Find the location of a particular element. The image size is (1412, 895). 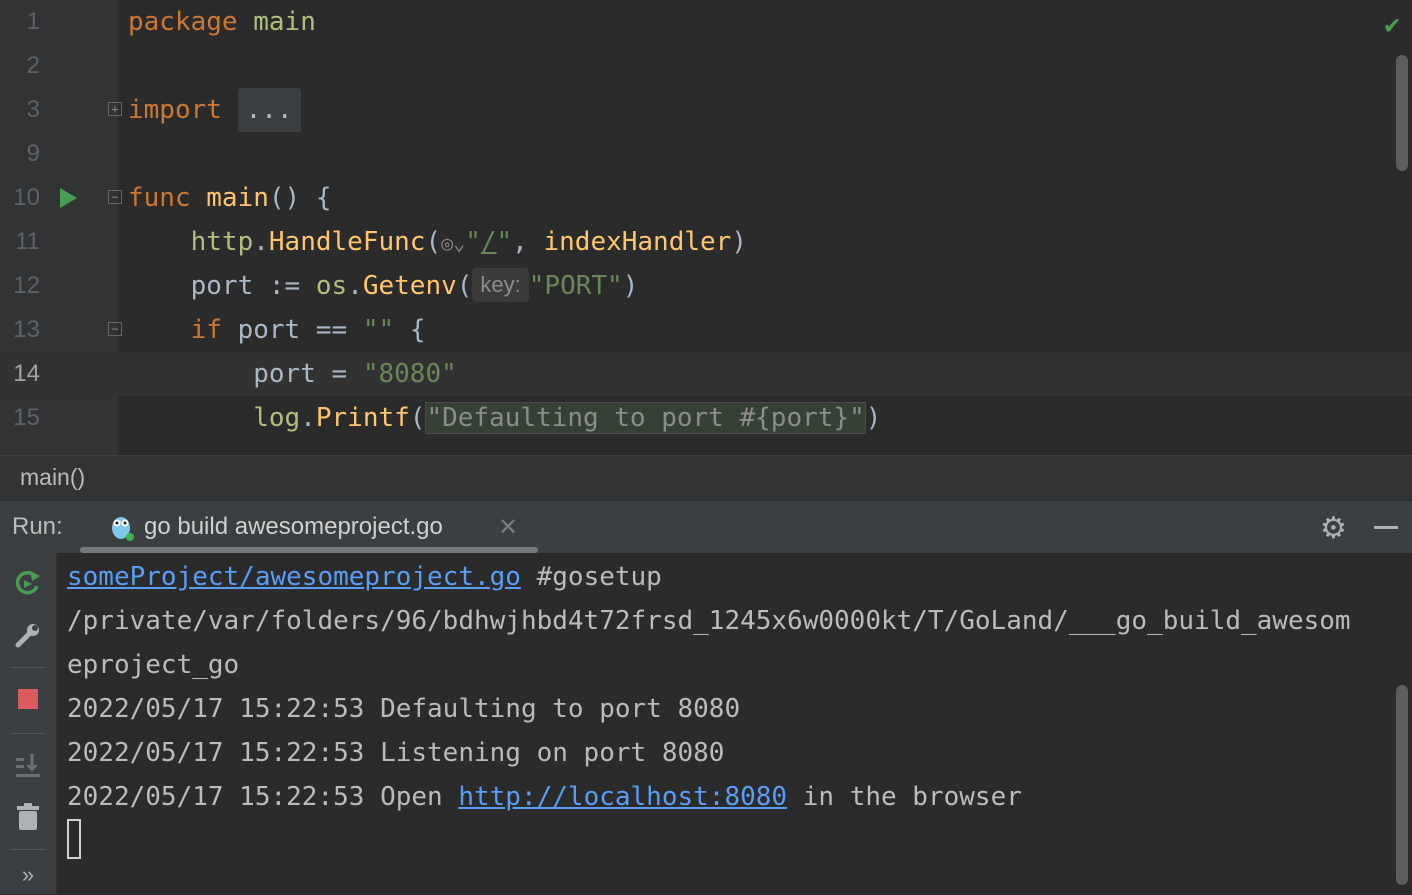

route-string: / is located at coordinates (489, 242).